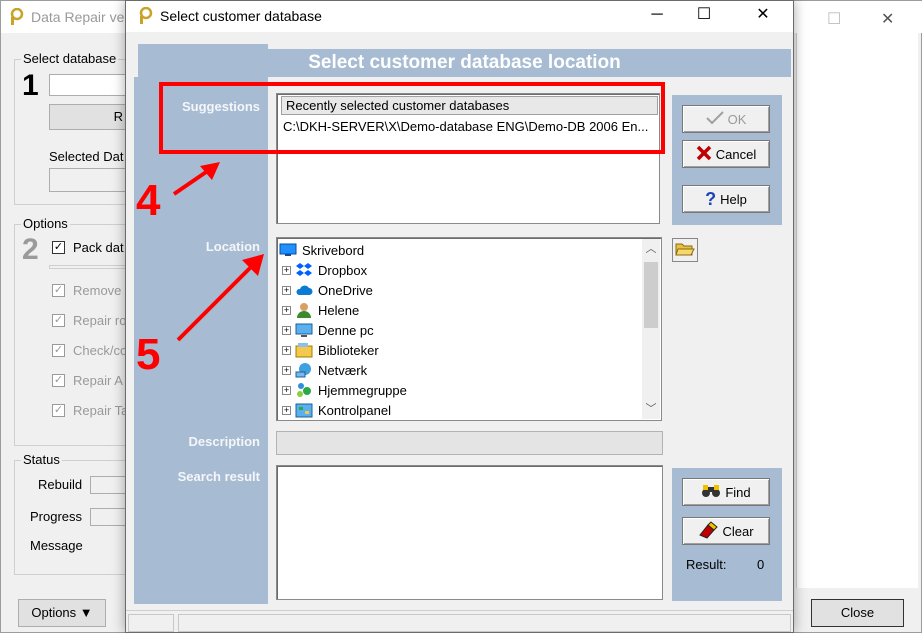 This screenshot has width=922, height=633. What do you see at coordinates (469, 532) in the screenshot?
I see `search-result-list` at bounding box center [469, 532].